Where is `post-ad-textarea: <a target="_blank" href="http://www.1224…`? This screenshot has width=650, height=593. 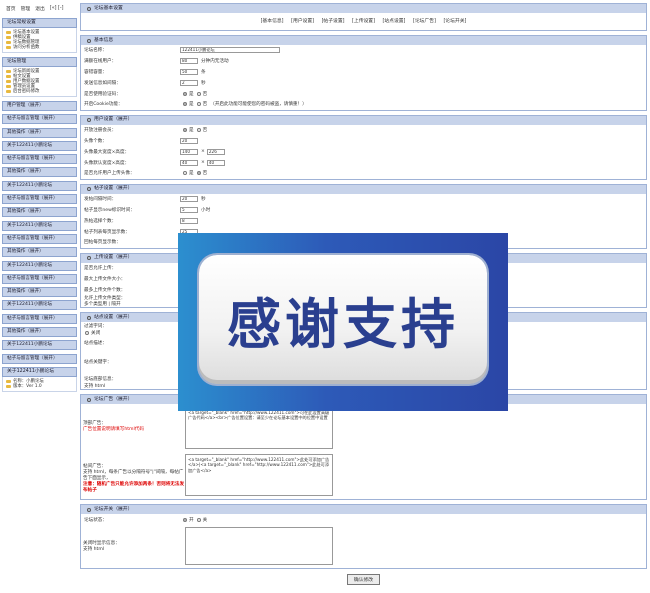
post-ad-textarea: <a target="_blank" href="http://www.1224… is located at coordinates (259, 475).